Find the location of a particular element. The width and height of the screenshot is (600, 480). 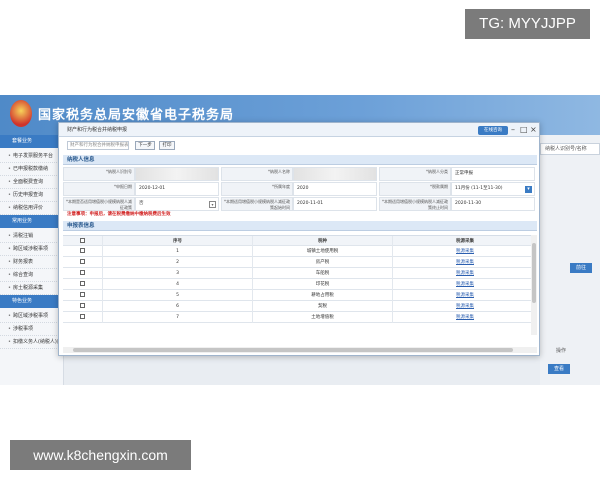

form-field-text: 否 is located at coordinates (141, 203).